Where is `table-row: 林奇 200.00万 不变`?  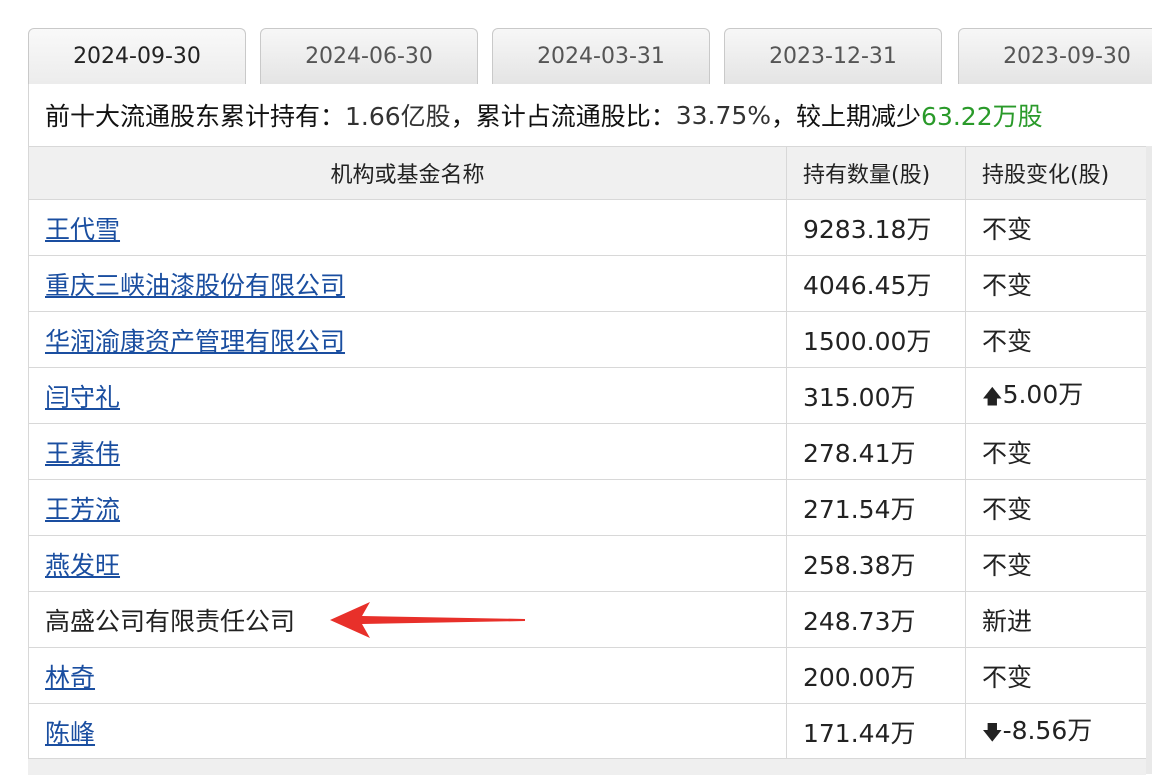
table-row: 林奇 200.00万 不变 is located at coordinates (587, 675).